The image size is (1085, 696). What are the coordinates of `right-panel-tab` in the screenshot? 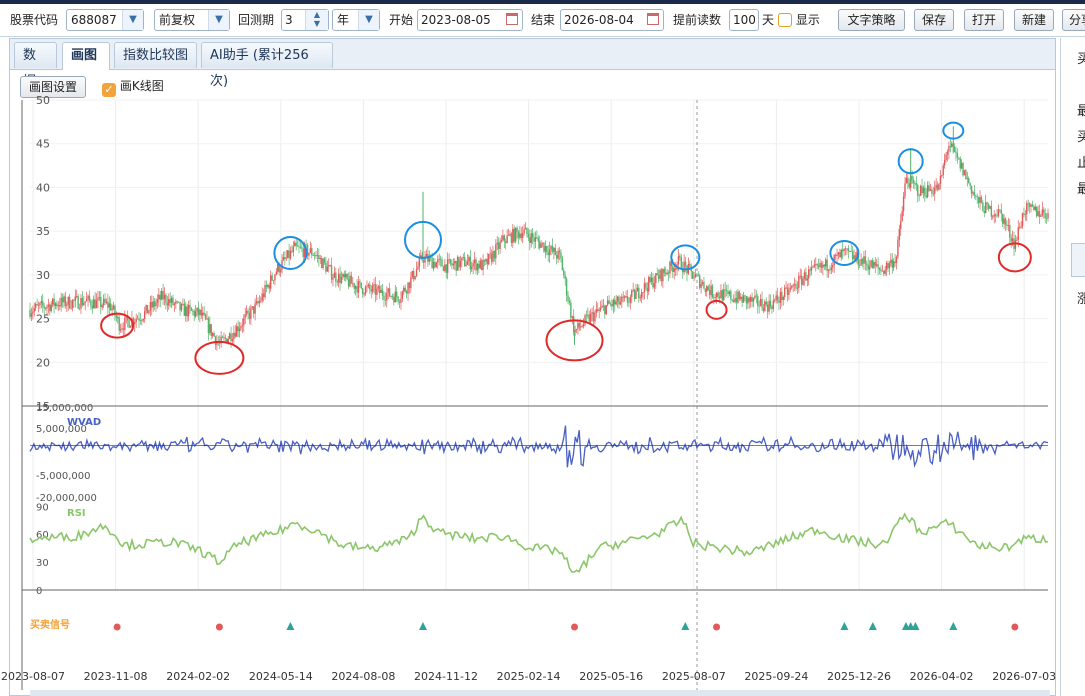 It's located at (1078, 260).